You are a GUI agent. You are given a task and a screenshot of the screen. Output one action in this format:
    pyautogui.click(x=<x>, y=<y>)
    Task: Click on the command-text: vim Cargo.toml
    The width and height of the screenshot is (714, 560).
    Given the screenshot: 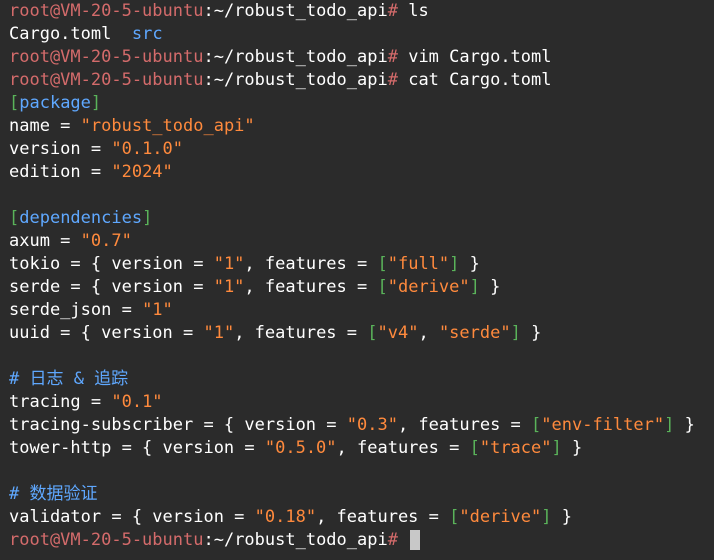 What is the action you would take?
    pyautogui.click(x=474, y=57)
    